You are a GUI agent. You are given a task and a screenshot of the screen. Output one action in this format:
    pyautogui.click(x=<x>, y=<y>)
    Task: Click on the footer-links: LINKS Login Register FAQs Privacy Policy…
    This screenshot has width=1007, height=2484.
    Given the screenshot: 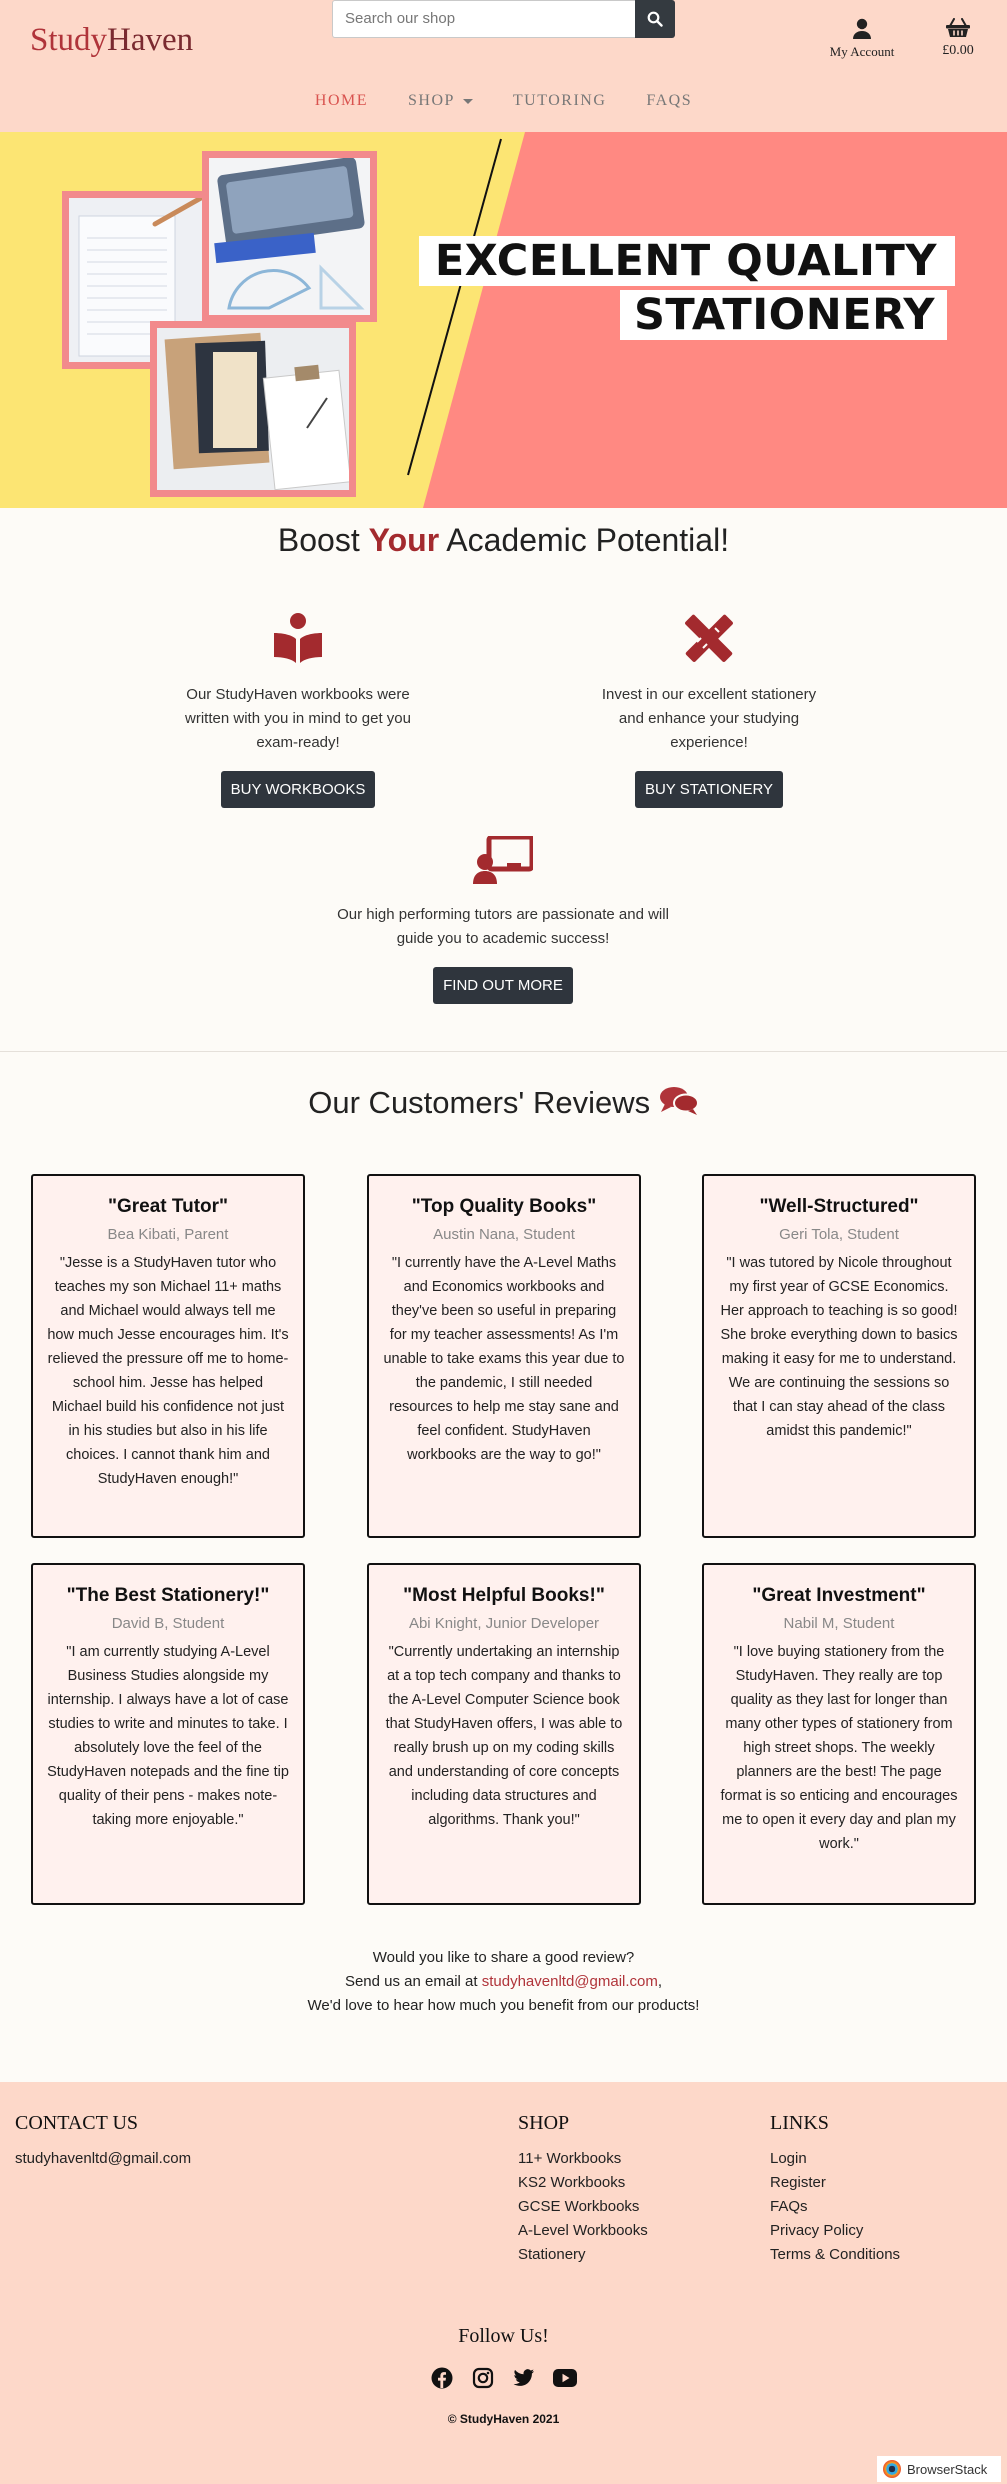 What is the action you would take?
    pyautogui.click(x=835, y=2189)
    